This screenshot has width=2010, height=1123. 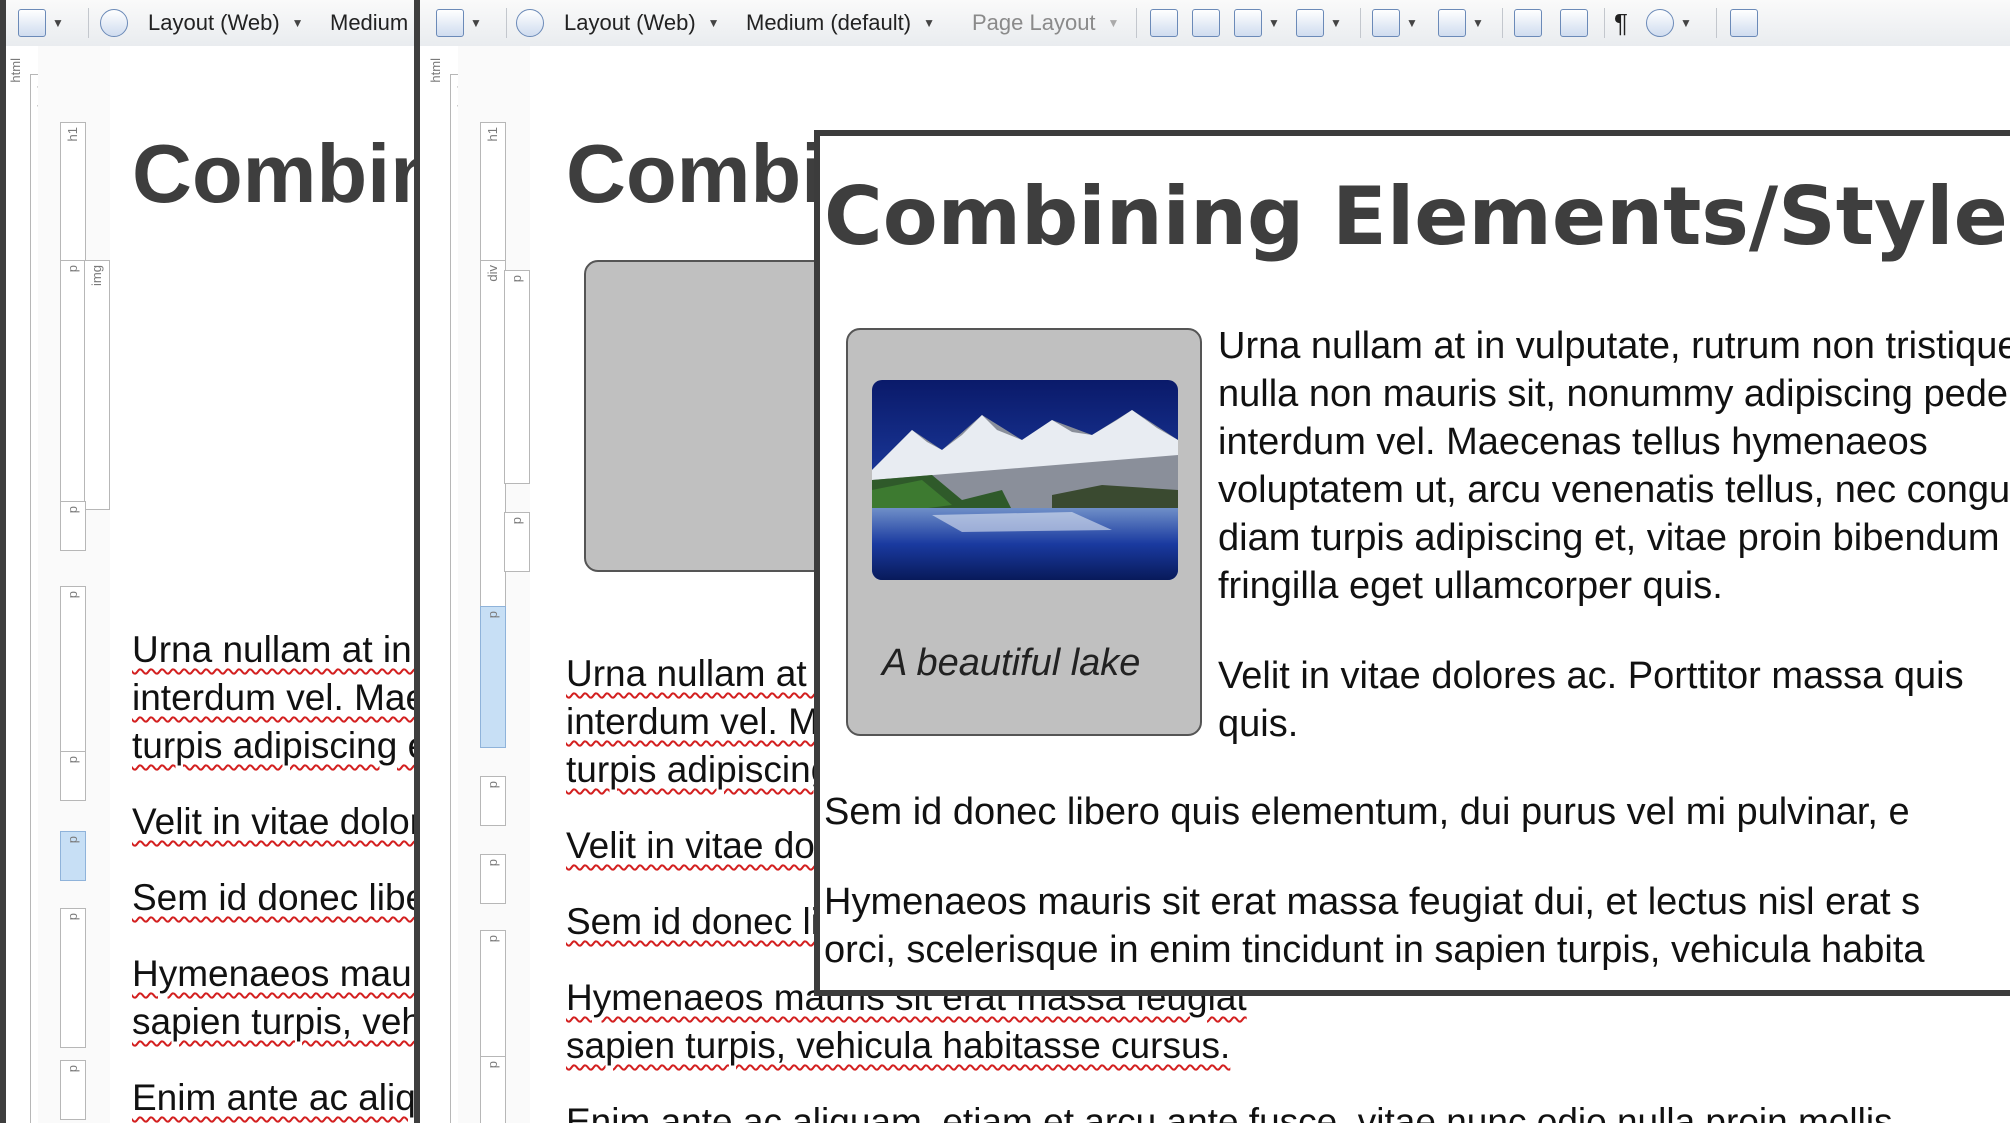 I want to click on text-button: ▼, so click(x=1461, y=23).